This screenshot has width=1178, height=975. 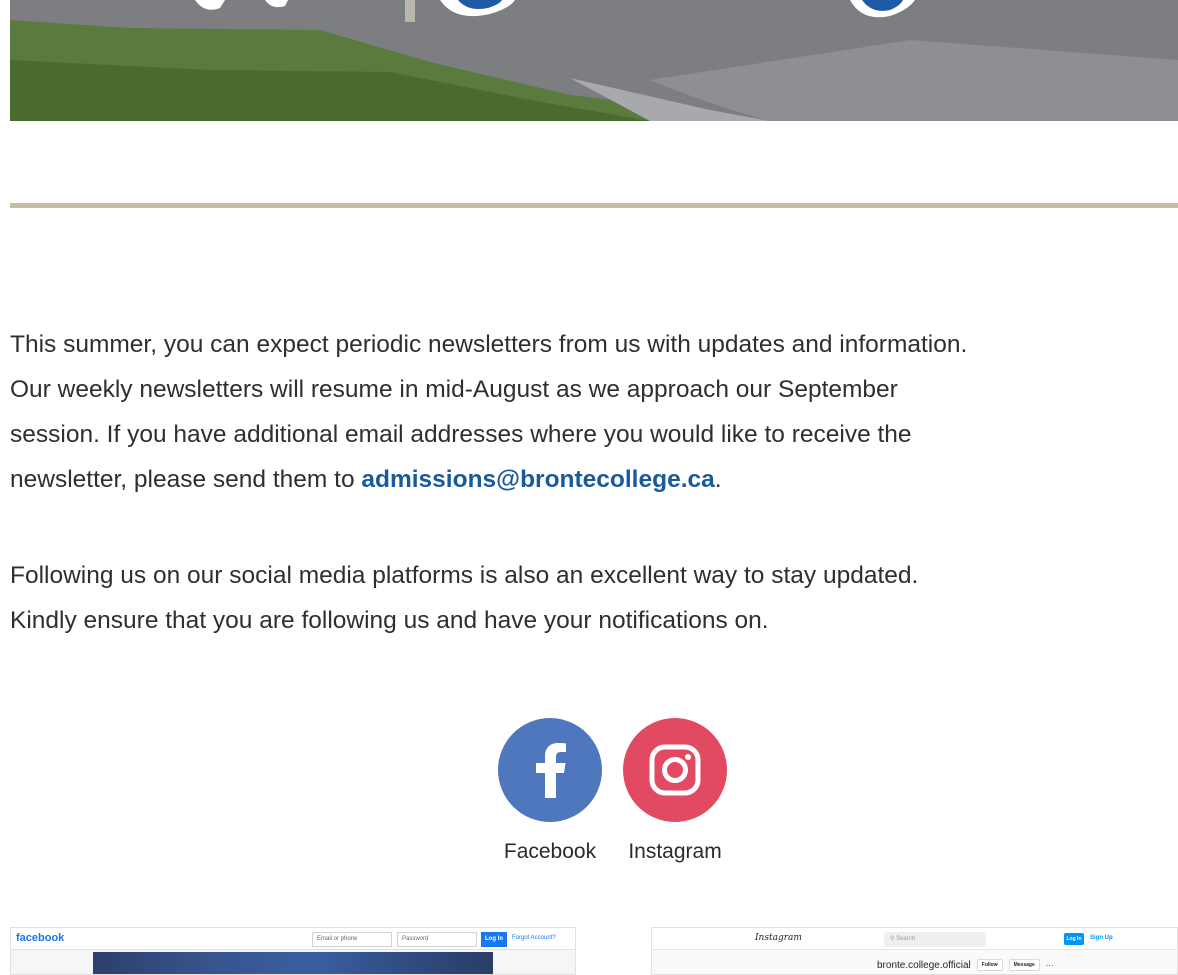 I want to click on facebook-label: Facebook, so click(x=550, y=852).